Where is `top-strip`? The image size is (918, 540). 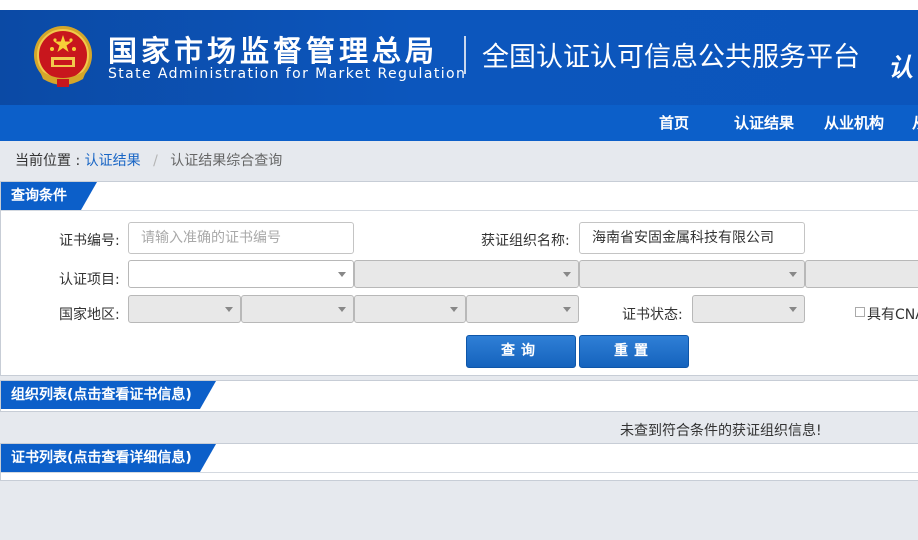
top-strip is located at coordinates (459, 5).